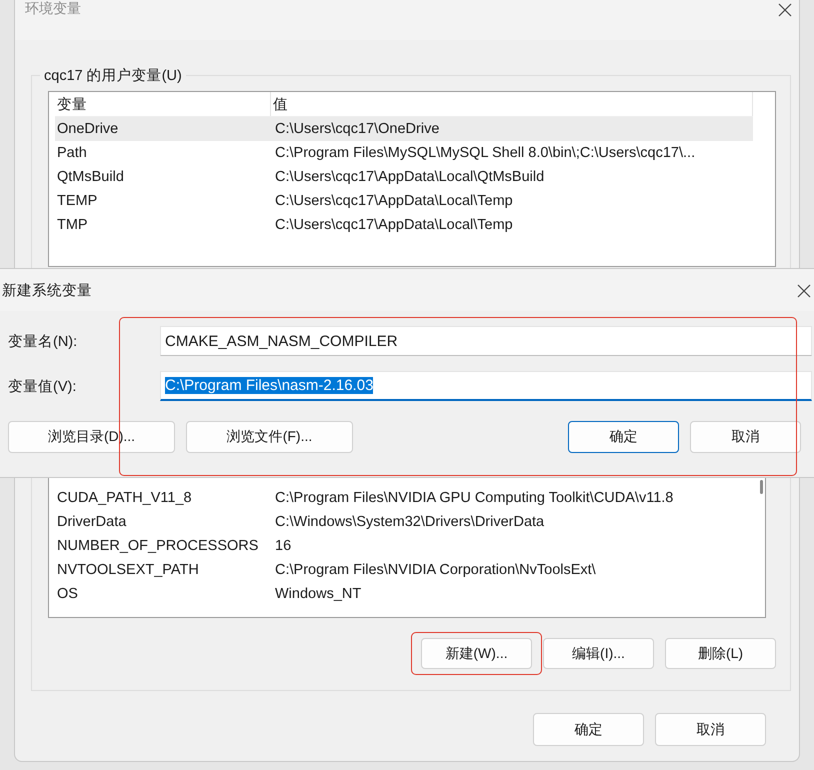 The image size is (814, 770). I want to click on list-row: QtMsBuild C:\Users\cqc17\AppData\Local\QtMsBuild, so click(404, 177).